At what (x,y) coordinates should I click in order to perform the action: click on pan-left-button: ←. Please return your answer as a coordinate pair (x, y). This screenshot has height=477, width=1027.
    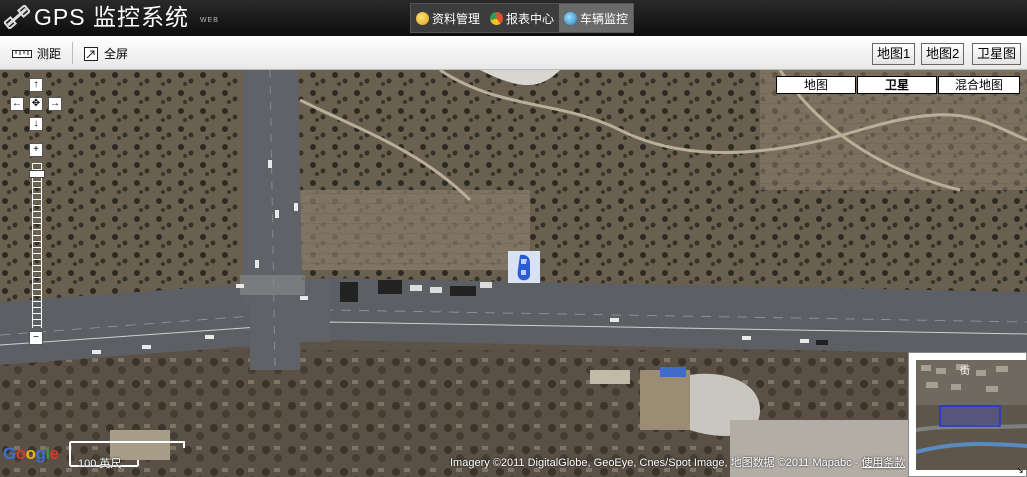
    Looking at the image, I should click on (17, 104).